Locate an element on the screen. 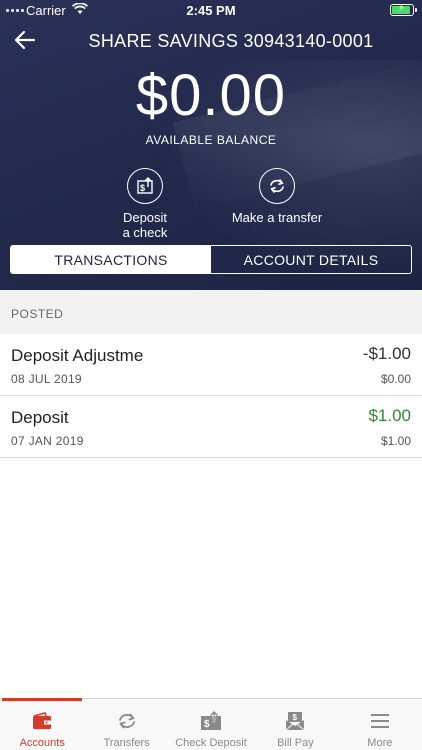 This screenshot has height=750, width=422. tab-bill-pay: $ Bill Pay is located at coordinates (295, 724).